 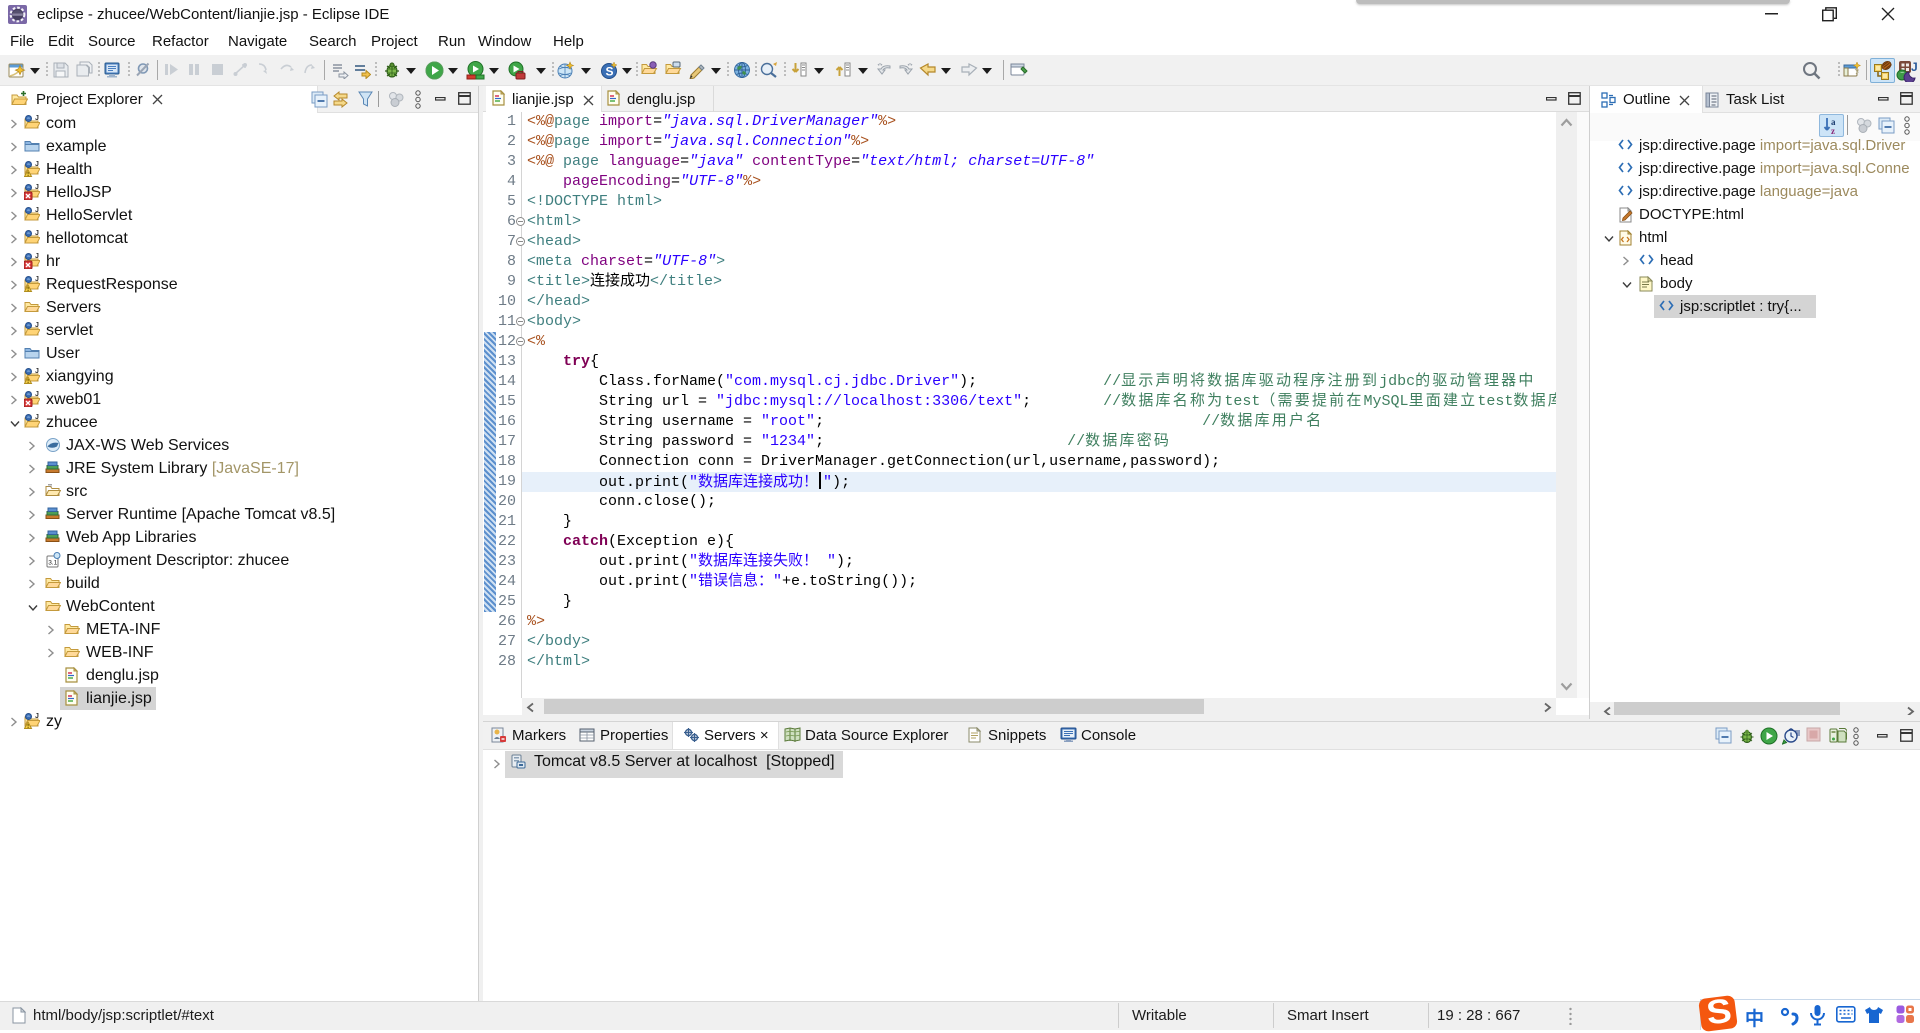 What do you see at coordinates (1833, 130) in the screenshot?
I see `svg-text: z` at bounding box center [1833, 130].